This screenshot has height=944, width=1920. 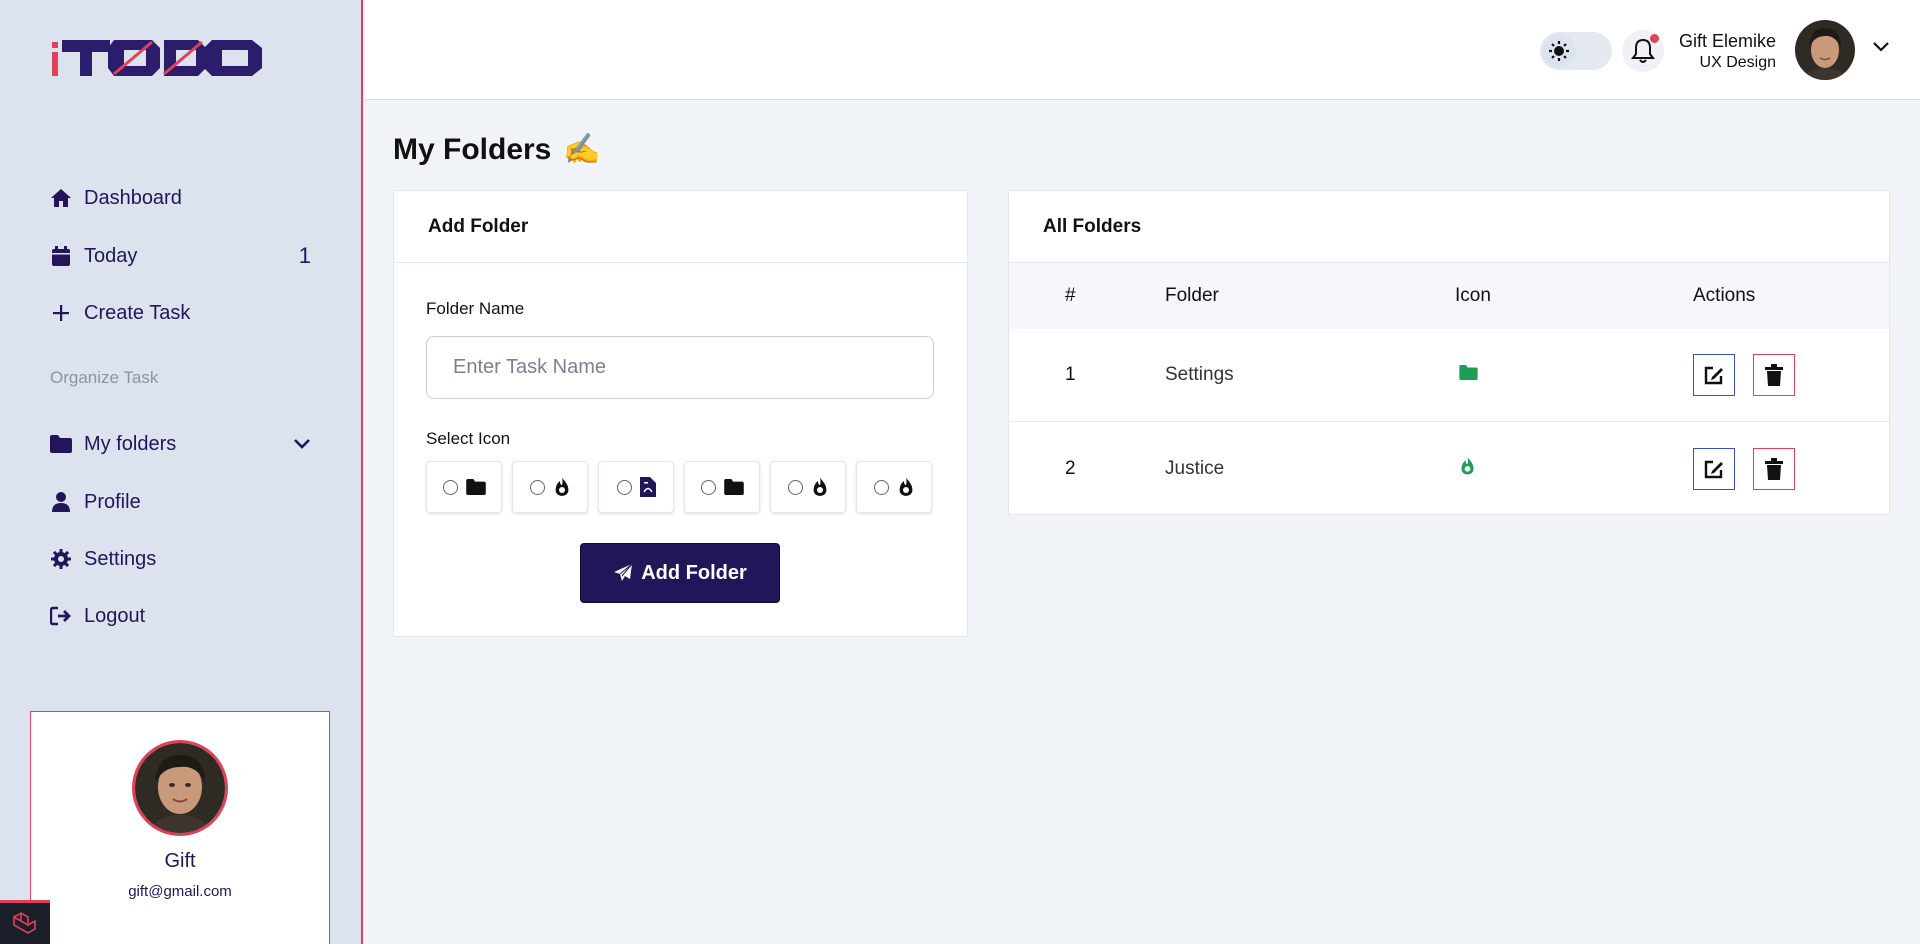 I want to click on calendar-icon, so click(x=61, y=256).